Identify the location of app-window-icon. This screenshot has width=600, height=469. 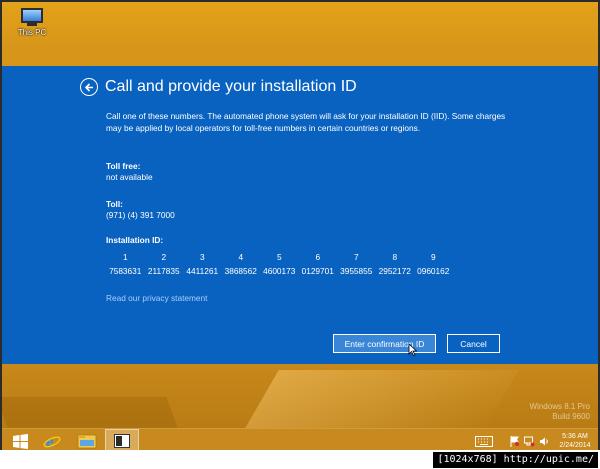
(122, 441).